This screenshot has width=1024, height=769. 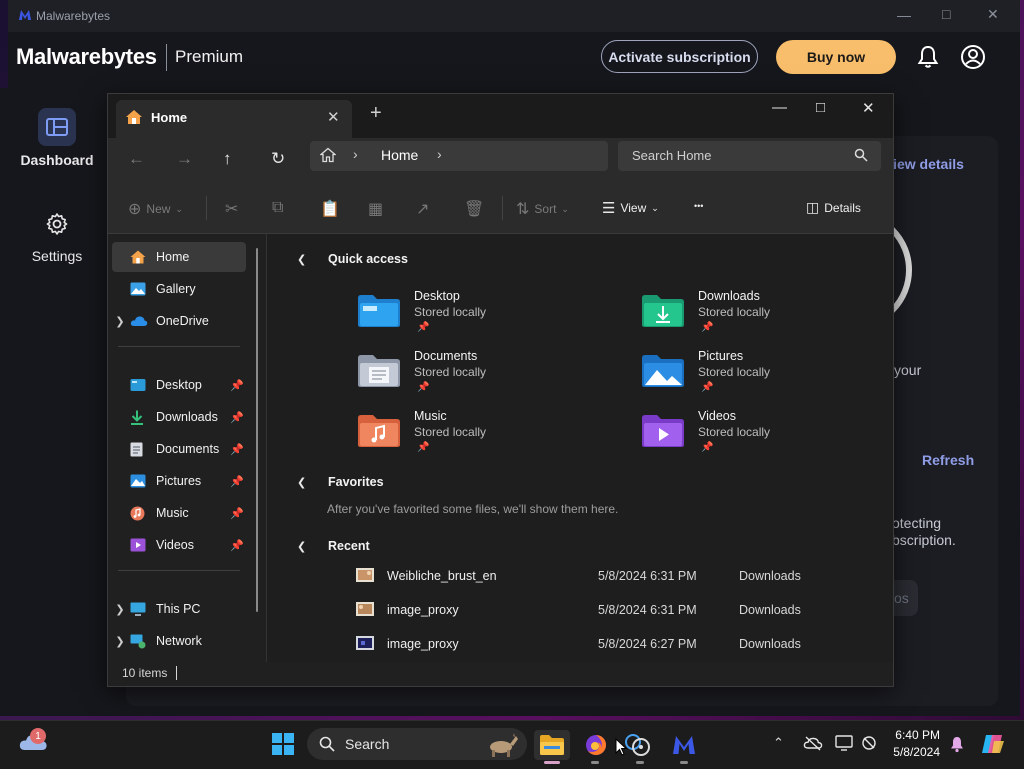 I want to click on new-tab-icon: +, so click(x=376, y=113).